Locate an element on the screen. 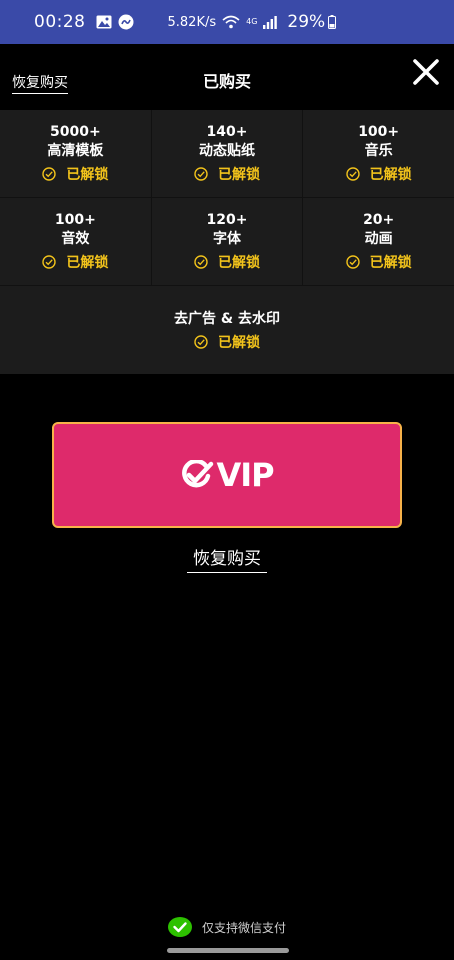  battery-percent: 29% is located at coordinates (306, 22).